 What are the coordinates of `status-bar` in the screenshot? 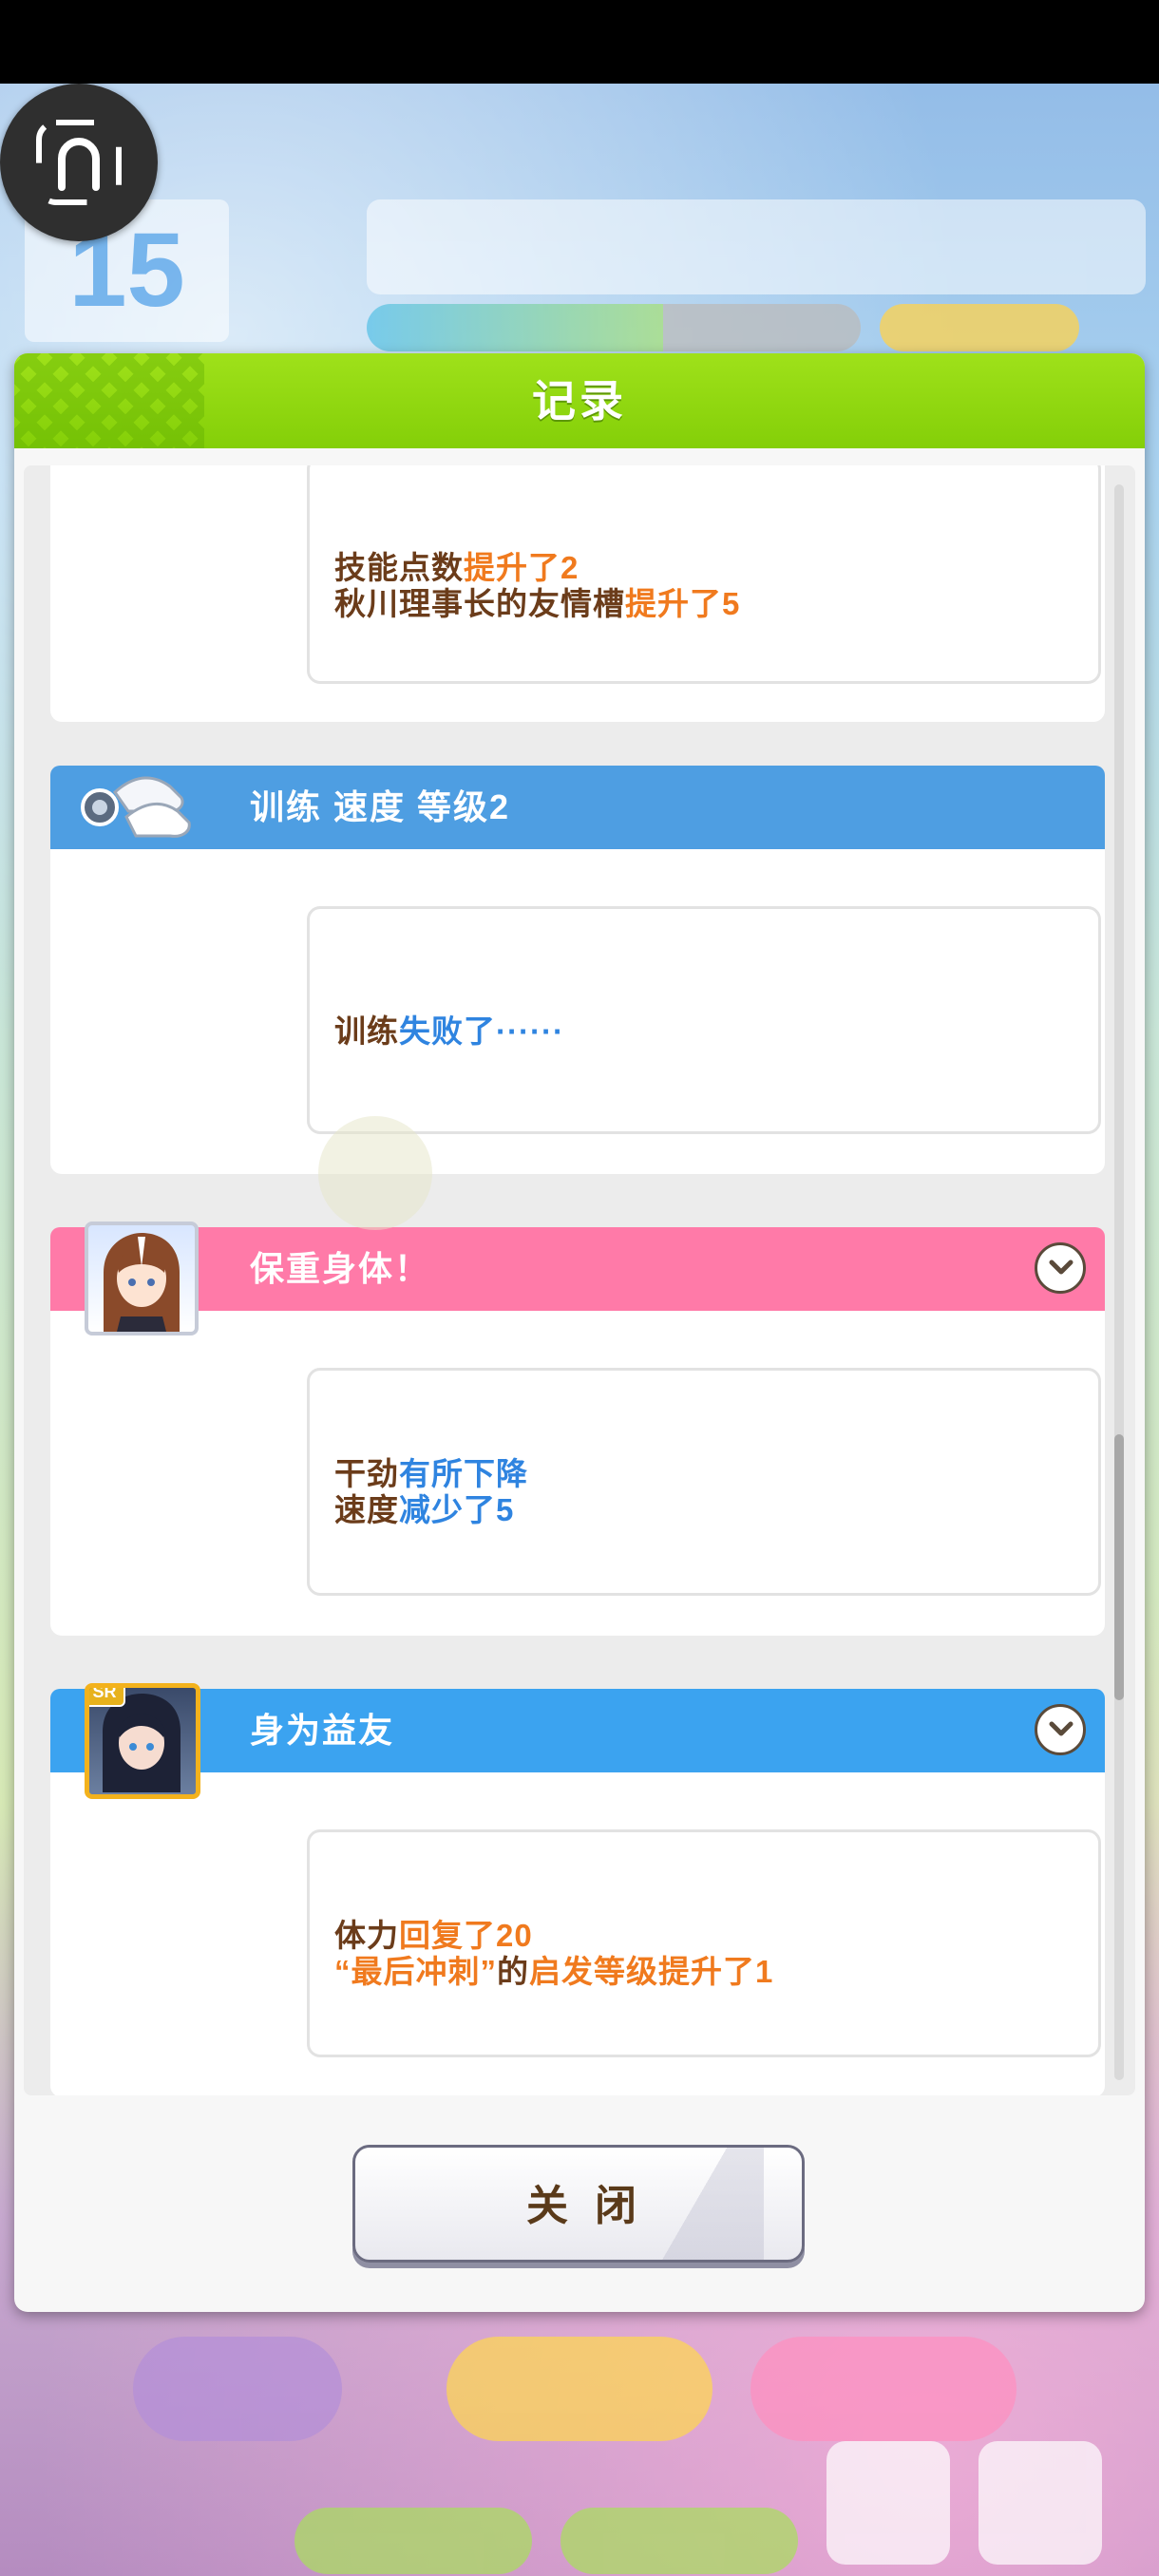 It's located at (579, 42).